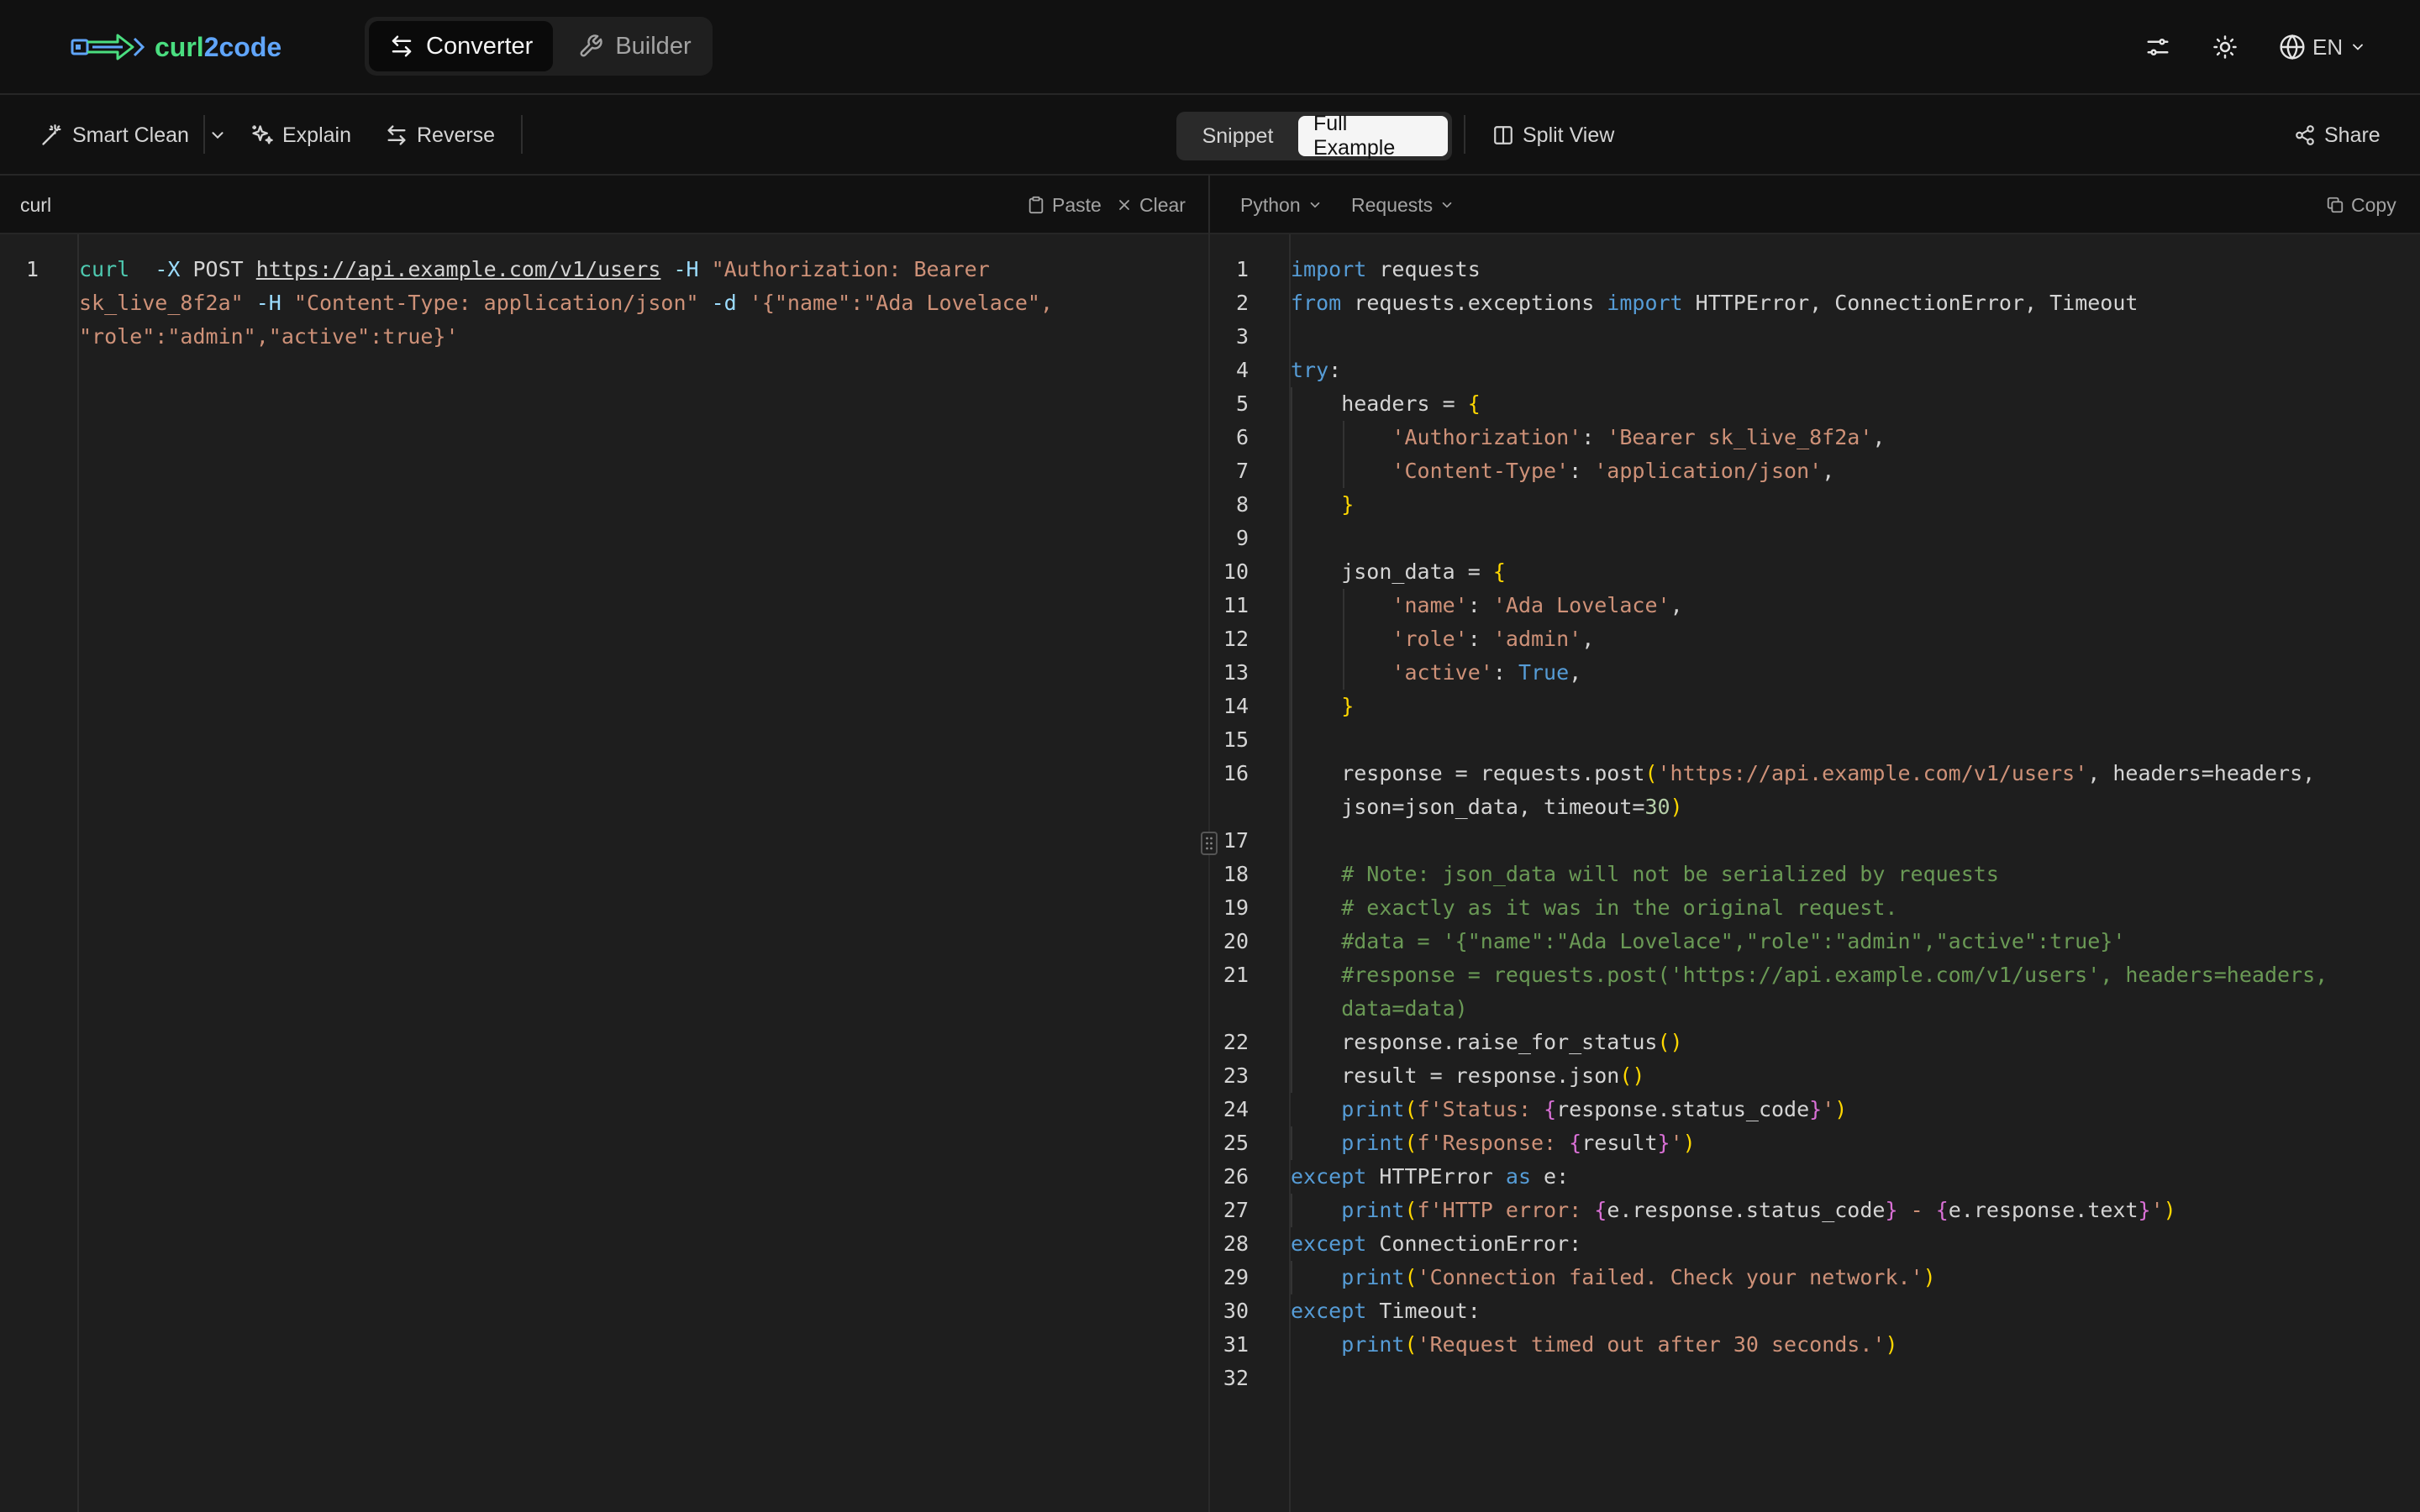  I want to click on tab-converter: Converter, so click(462, 46).